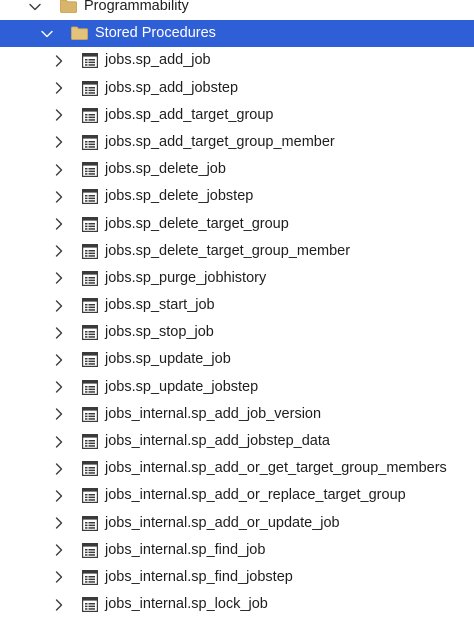 The width and height of the screenshot is (474, 622). I want to click on tree-node-programmability: Programmability, so click(237, 10).